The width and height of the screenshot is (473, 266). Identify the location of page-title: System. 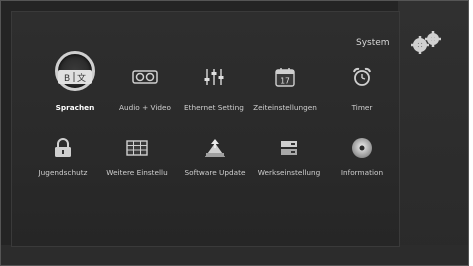
(373, 43).